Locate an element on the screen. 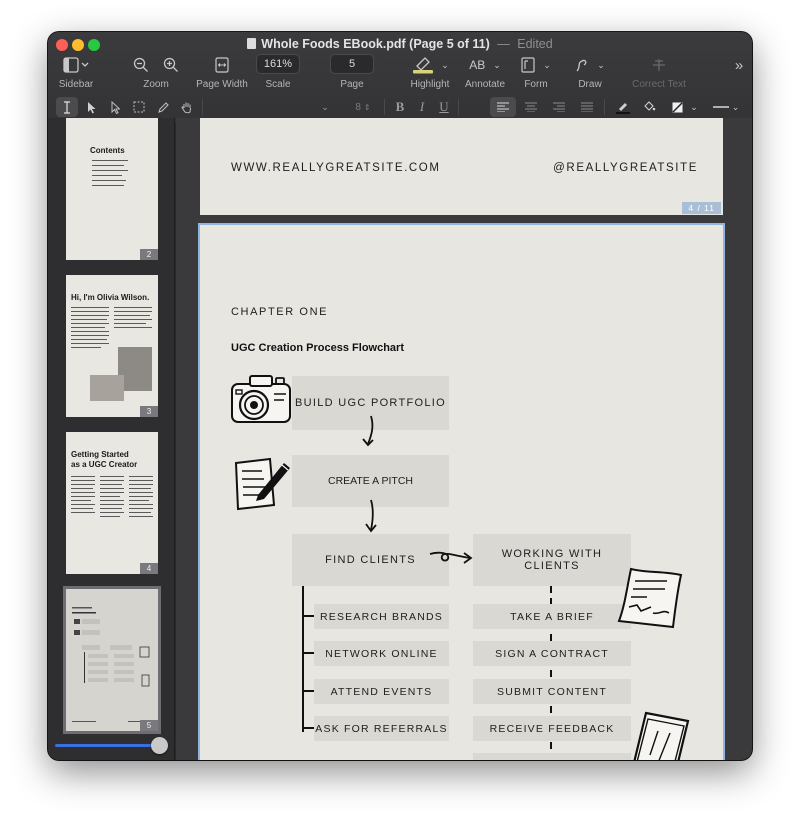 This screenshot has width=800, height=824. underline-button: U is located at coordinates (444, 107).